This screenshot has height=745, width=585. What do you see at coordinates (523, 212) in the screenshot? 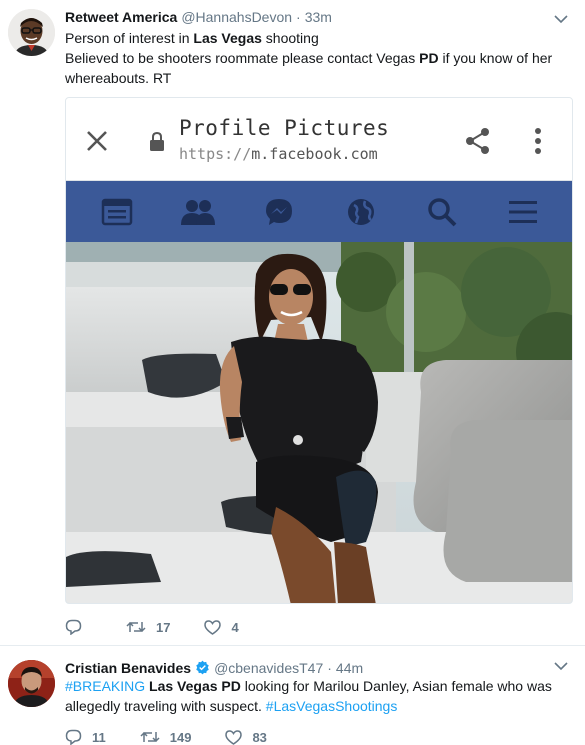
I see `hamburger-menu-icon` at bounding box center [523, 212].